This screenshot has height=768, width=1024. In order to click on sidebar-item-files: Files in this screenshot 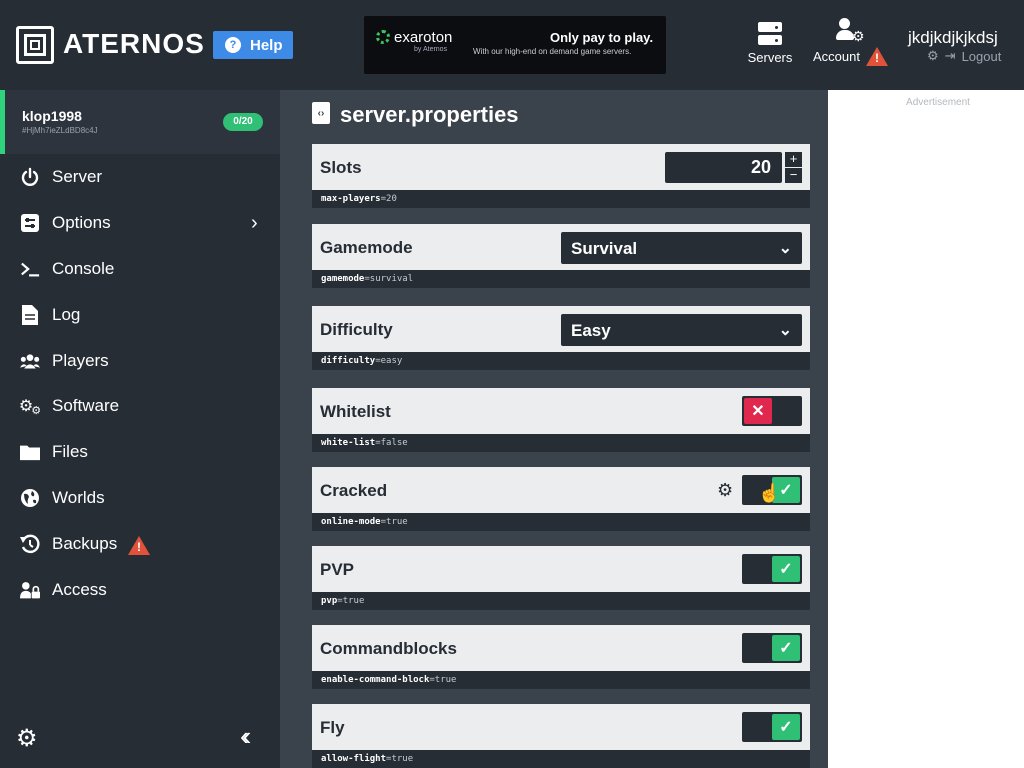, I will do `click(140, 452)`.